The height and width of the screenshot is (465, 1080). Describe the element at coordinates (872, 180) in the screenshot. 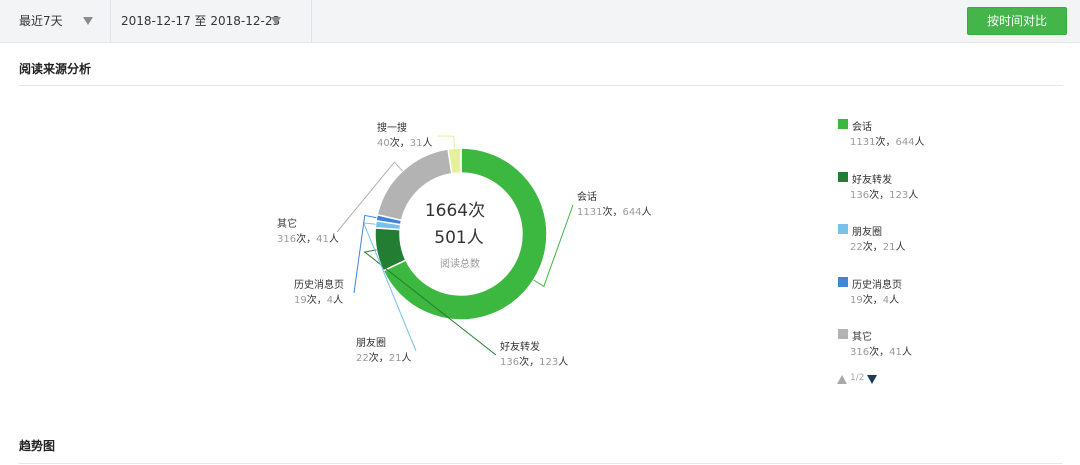

I see `legend-name: 好友转发` at that location.